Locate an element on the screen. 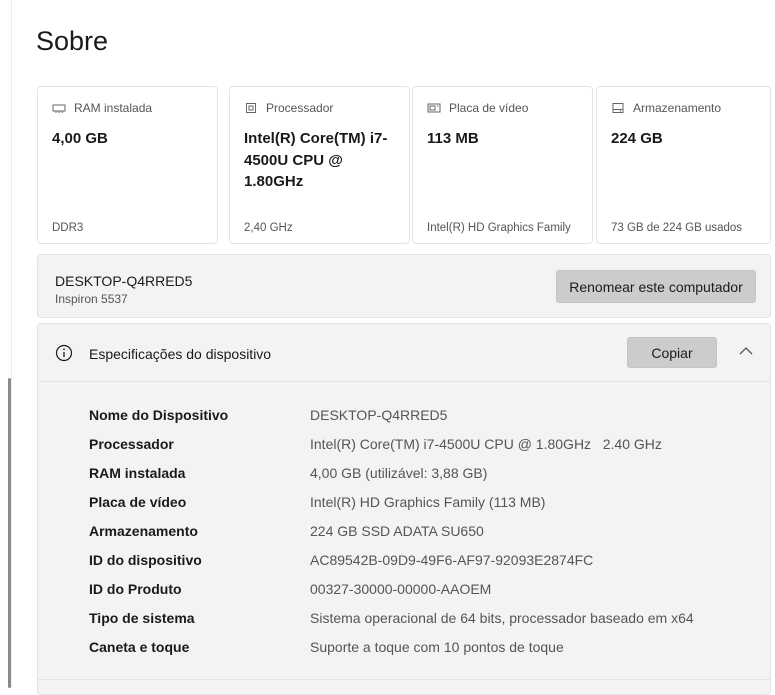 This screenshot has height=695, width=775. card-subtext: DDR3 is located at coordinates (68, 228).